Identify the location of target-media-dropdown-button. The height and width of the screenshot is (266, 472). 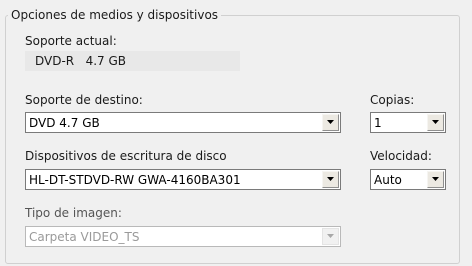
(330, 122).